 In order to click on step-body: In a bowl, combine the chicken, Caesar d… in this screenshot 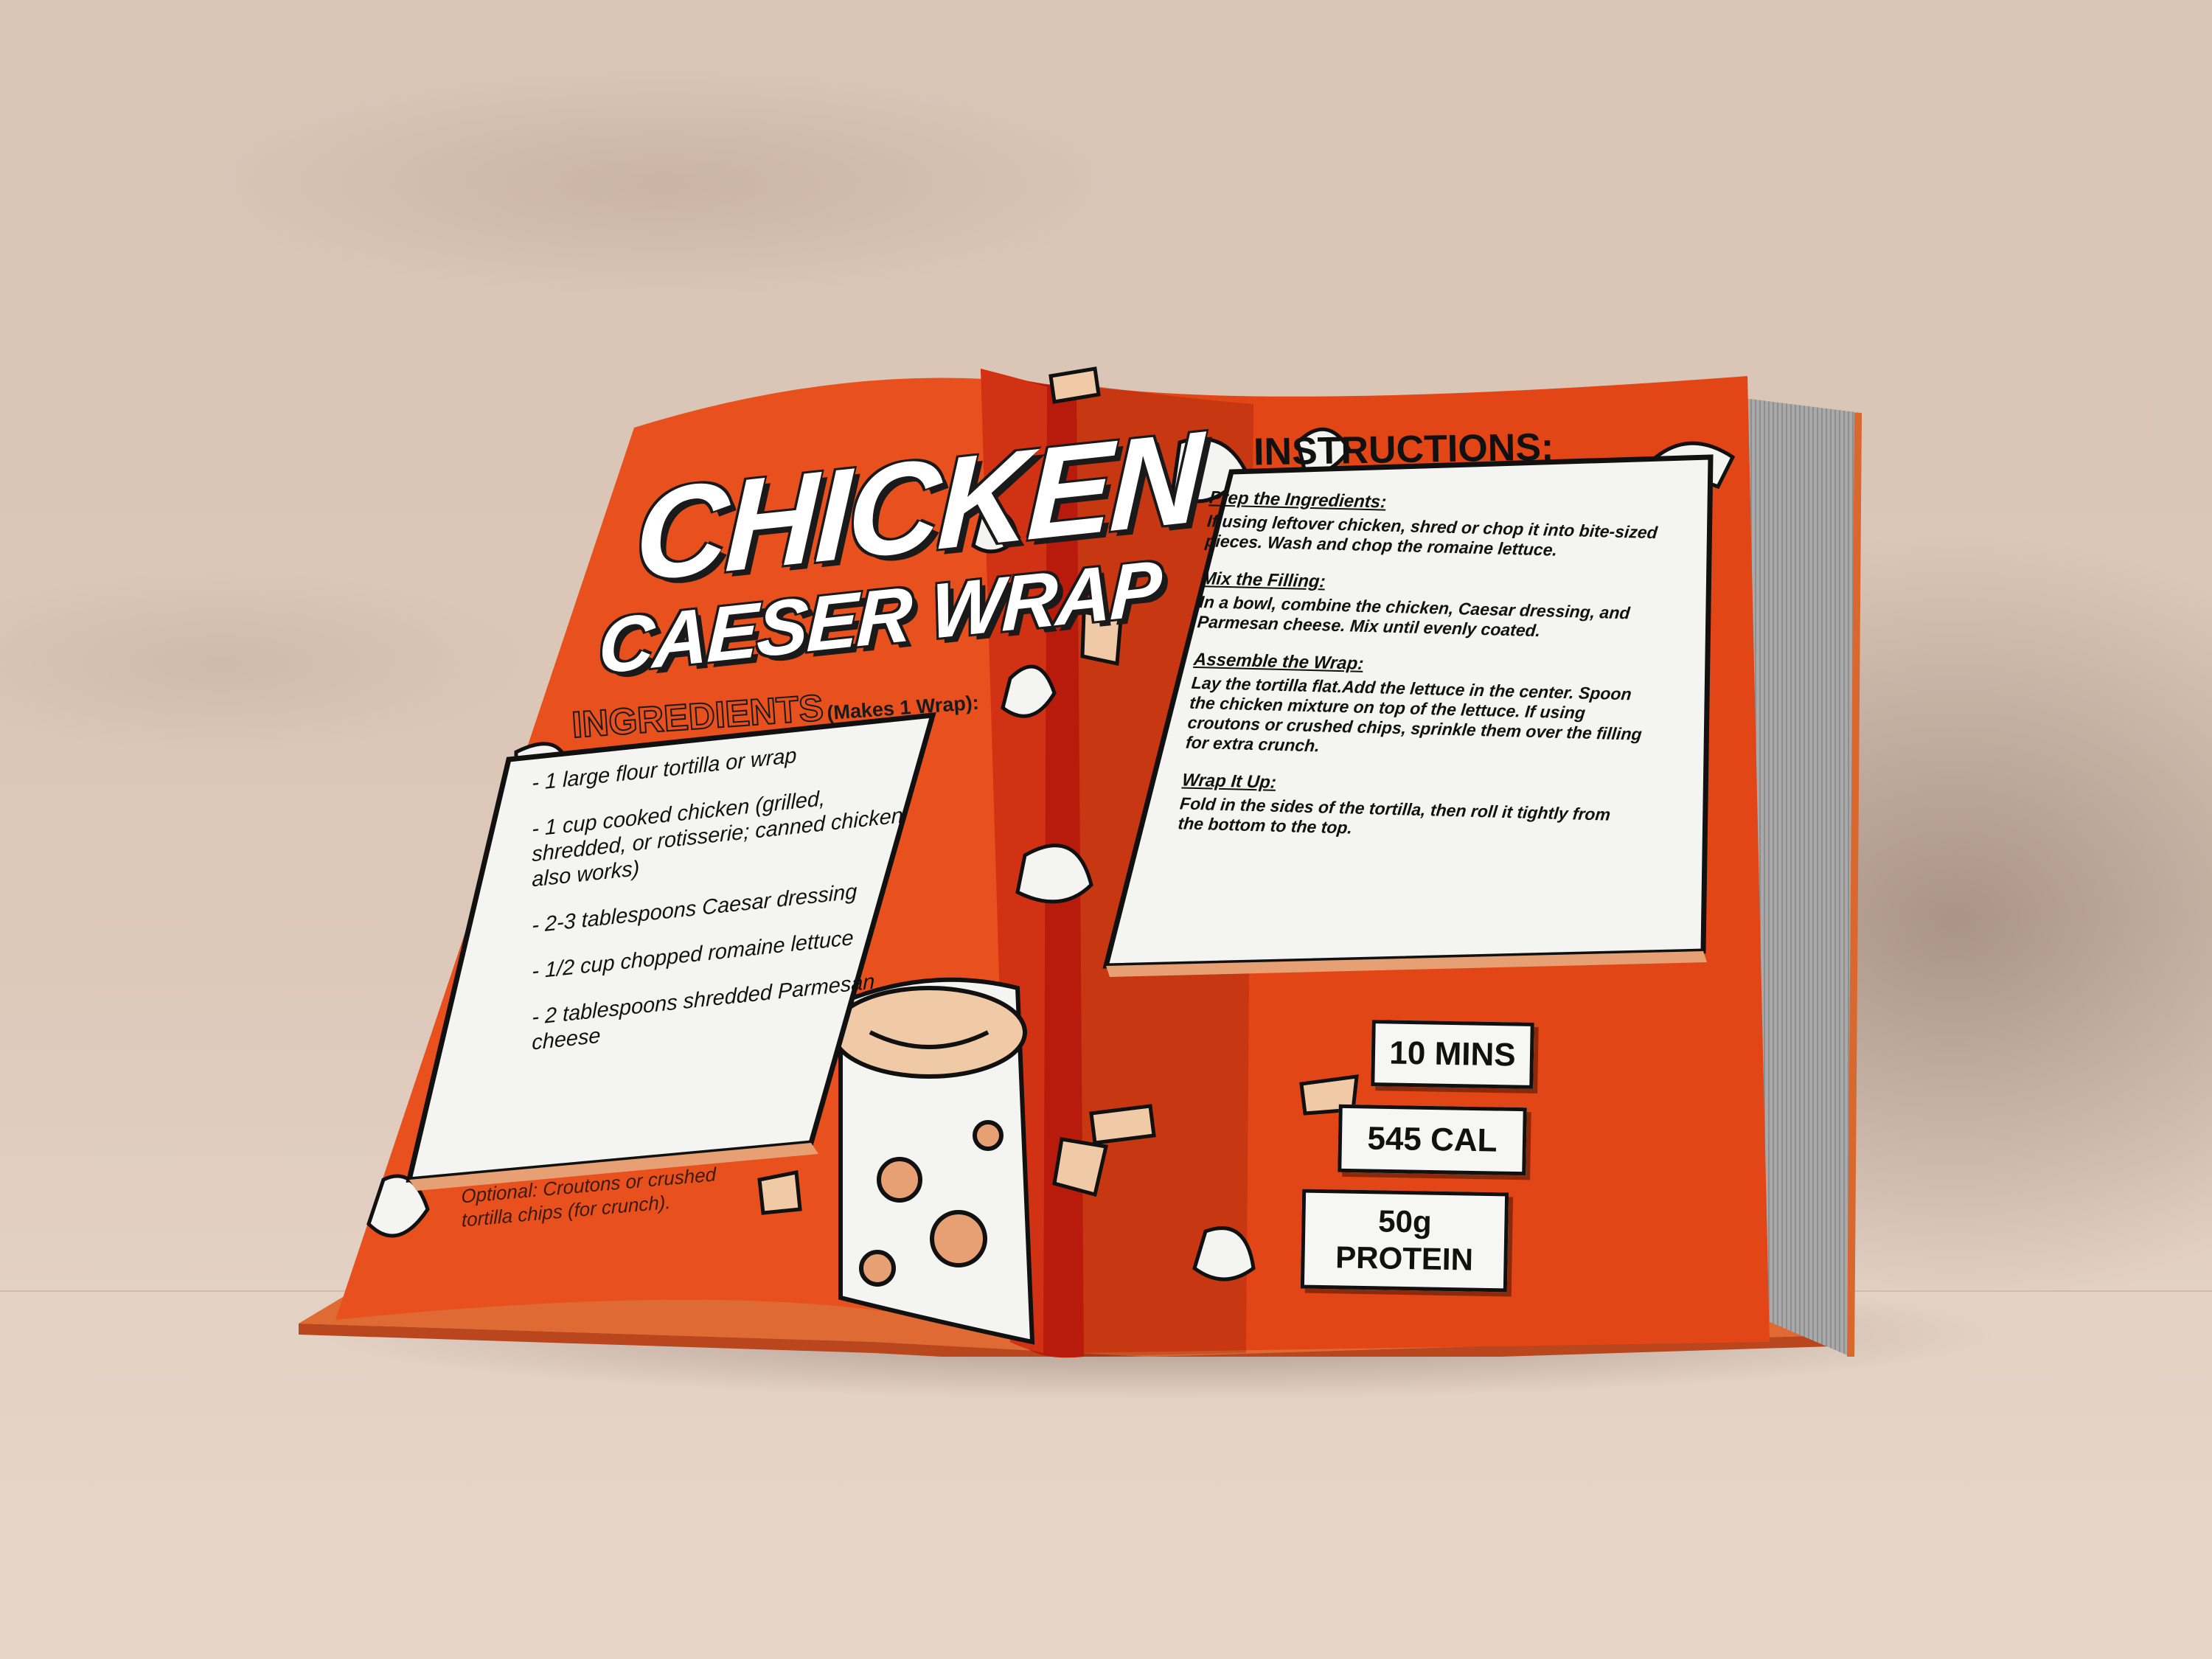, I will do `click(1413, 616)`.